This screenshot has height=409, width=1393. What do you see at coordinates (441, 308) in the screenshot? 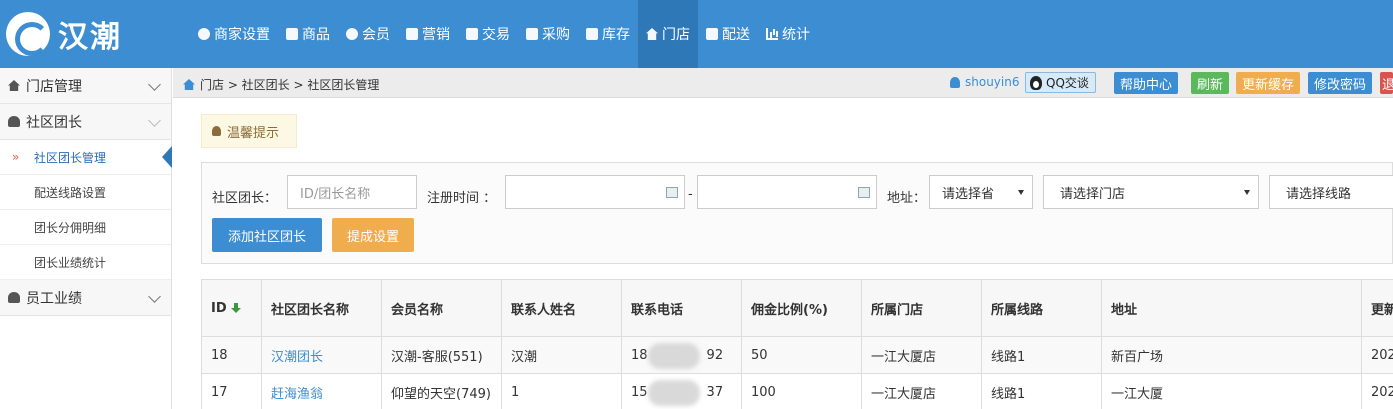
I see `column-header-member-name: 会员名称` at bounding box center [441, 308].